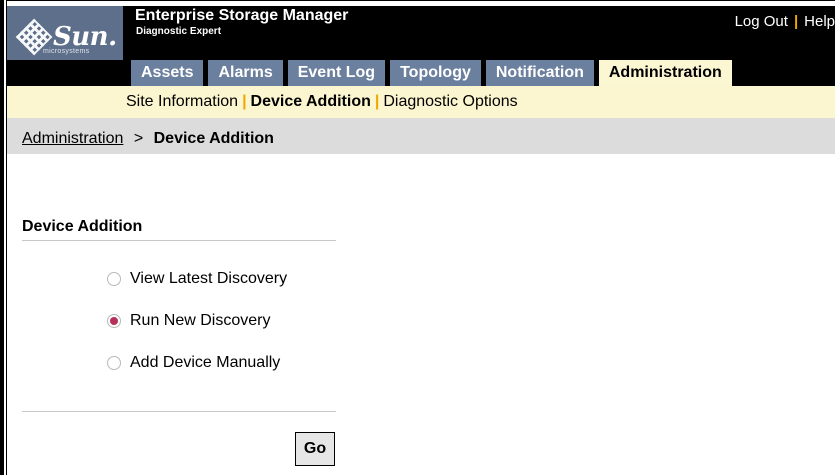 This screenshot has height=475, width=835. Describe the element at coordinates (6, 237) in the screenshot. I see `left-border-inner` at that location.